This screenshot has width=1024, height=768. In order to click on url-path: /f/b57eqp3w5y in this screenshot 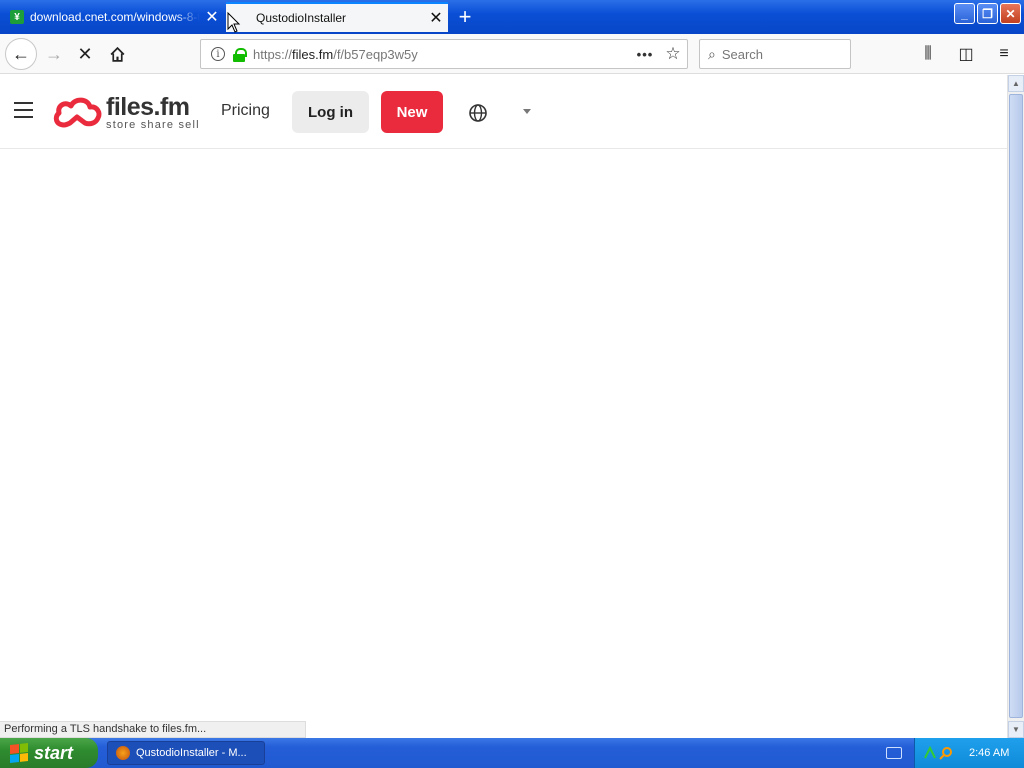, I will do `click(375, 54)`.